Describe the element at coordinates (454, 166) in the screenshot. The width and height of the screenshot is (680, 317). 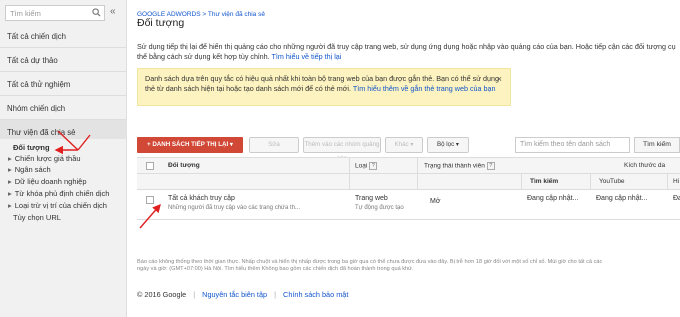
I see `col-status-label: Trạng thái thành viên` at that location.